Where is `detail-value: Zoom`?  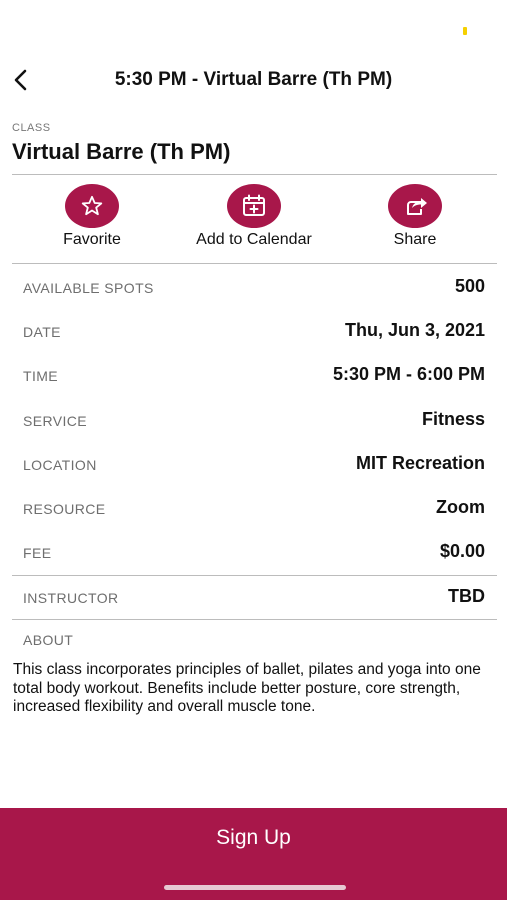 detail-value: Zoom is located at coordinates (460, 507).